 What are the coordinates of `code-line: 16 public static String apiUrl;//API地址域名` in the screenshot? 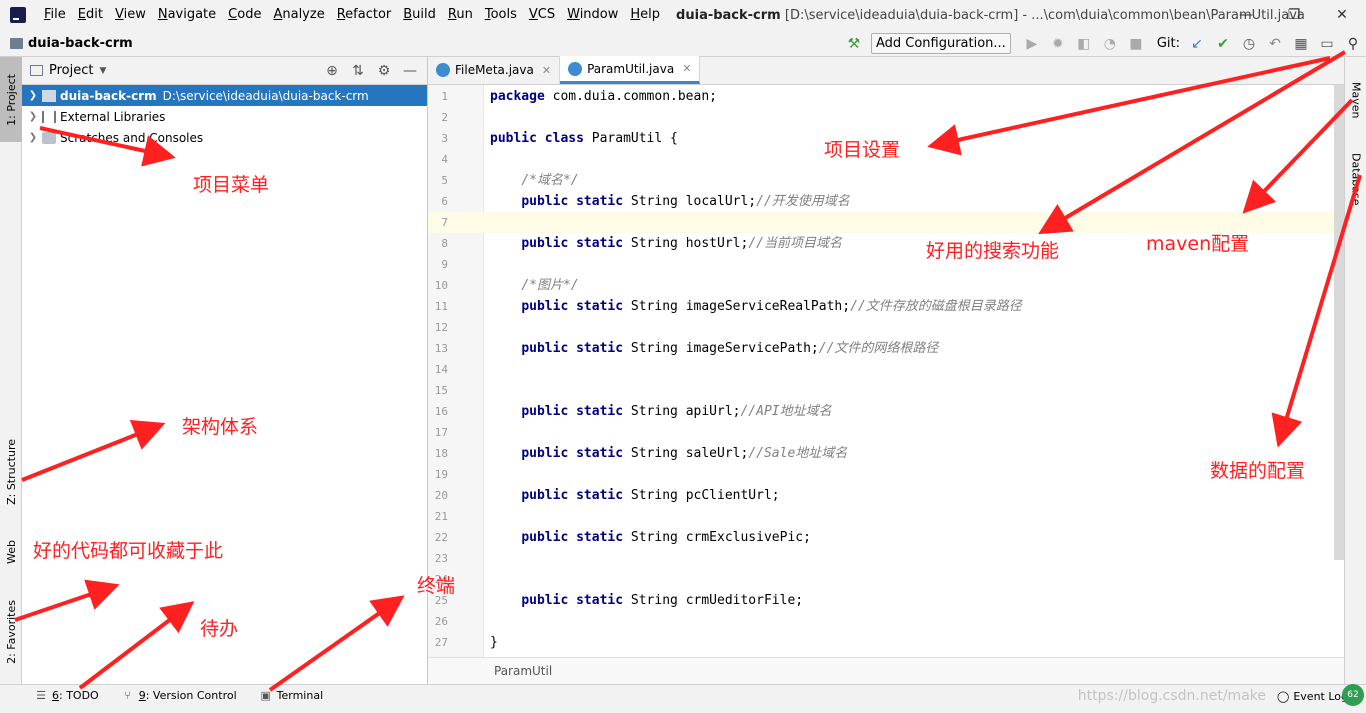 It's located at (886, 411).